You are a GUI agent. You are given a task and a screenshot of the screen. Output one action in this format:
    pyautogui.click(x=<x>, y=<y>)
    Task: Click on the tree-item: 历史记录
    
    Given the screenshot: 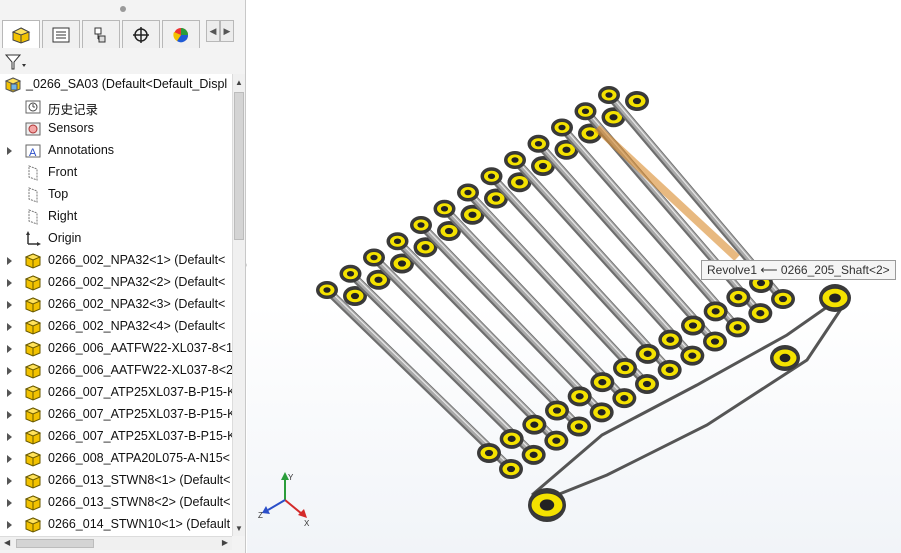 What is the action you would take?
    pyautogui.click(x=116, y=107)
    